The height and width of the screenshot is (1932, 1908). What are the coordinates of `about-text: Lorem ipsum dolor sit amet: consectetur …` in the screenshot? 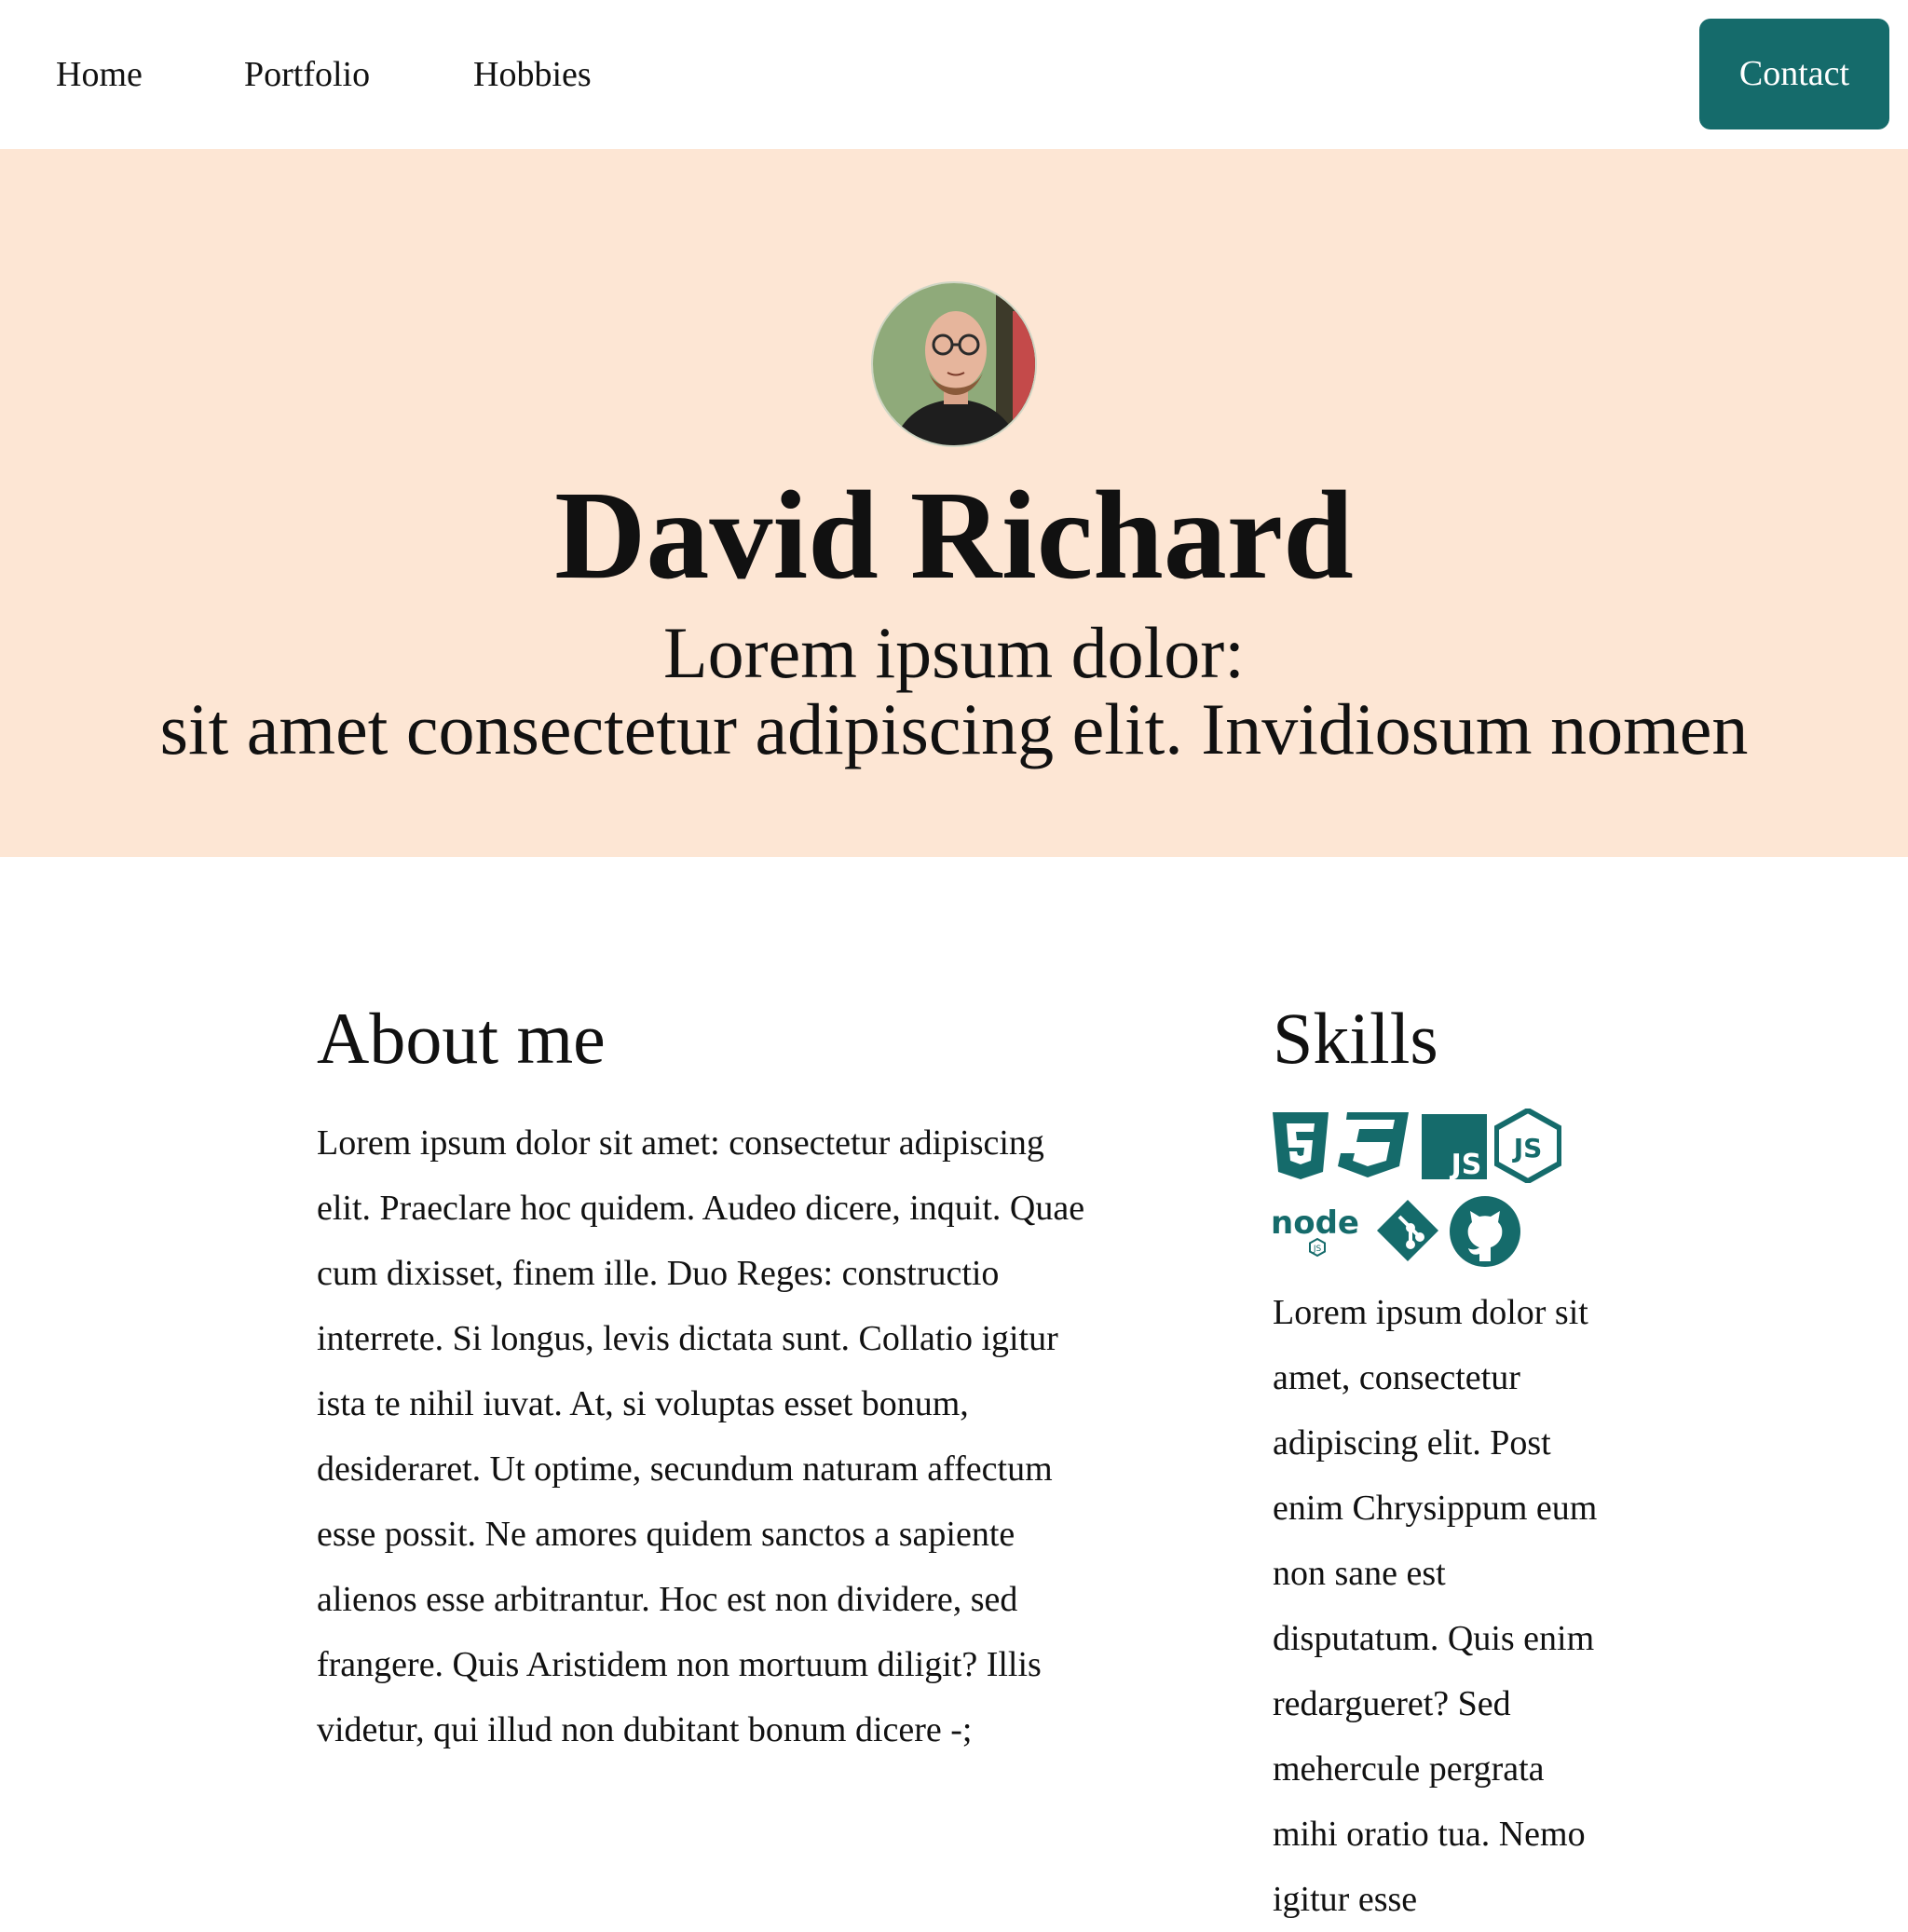 It's located at (701, 1436).